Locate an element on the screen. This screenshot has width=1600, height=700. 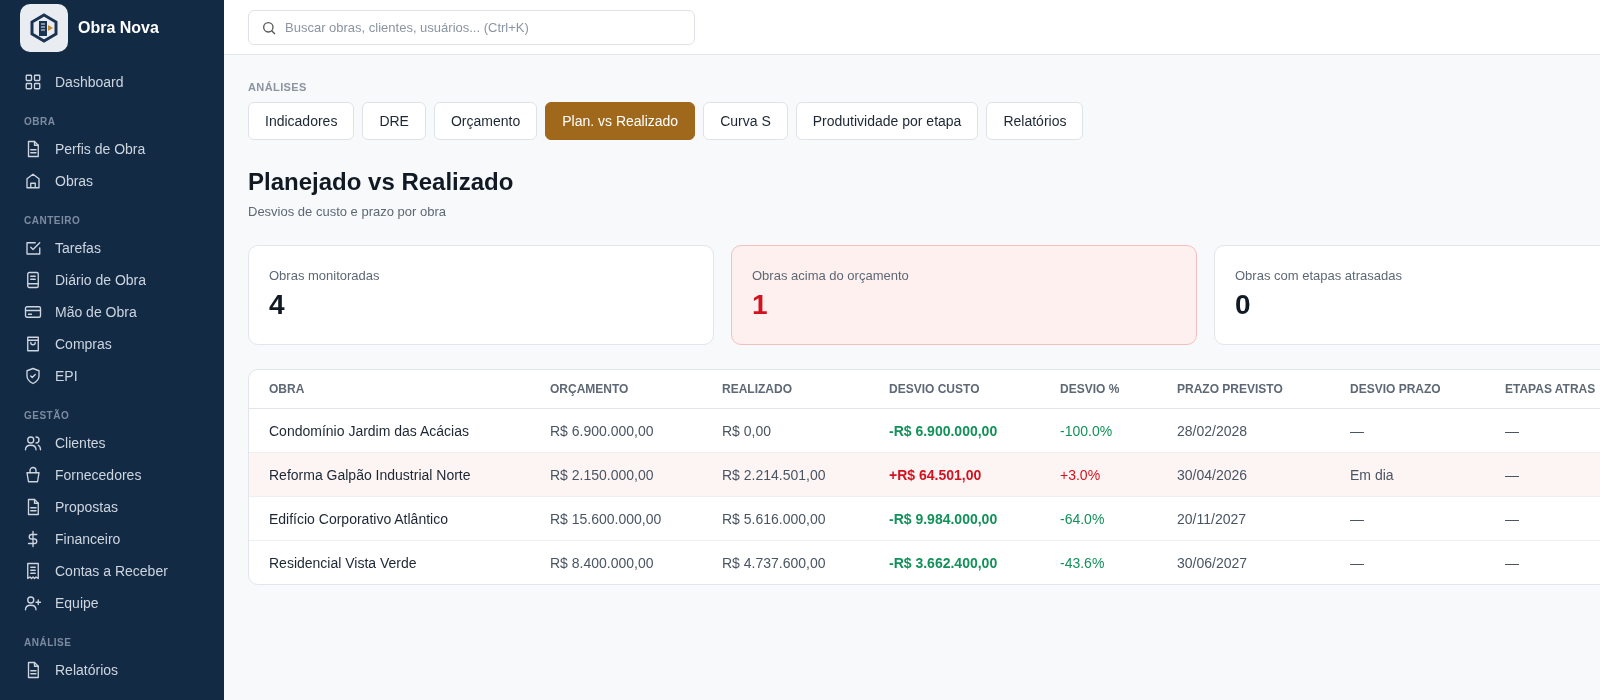
table-cell: Em dia is located at coordinates (1427, 474).